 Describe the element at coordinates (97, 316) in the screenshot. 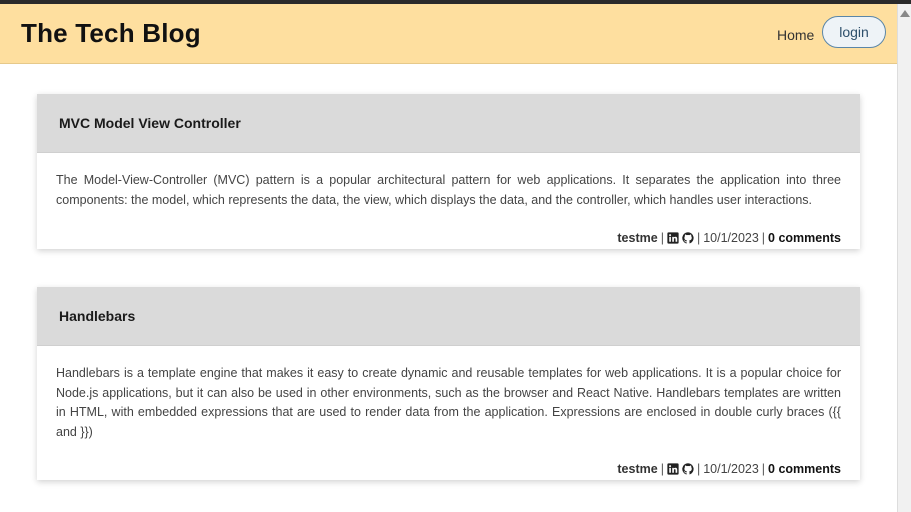

I see `post-title: Handlebars` at that location.